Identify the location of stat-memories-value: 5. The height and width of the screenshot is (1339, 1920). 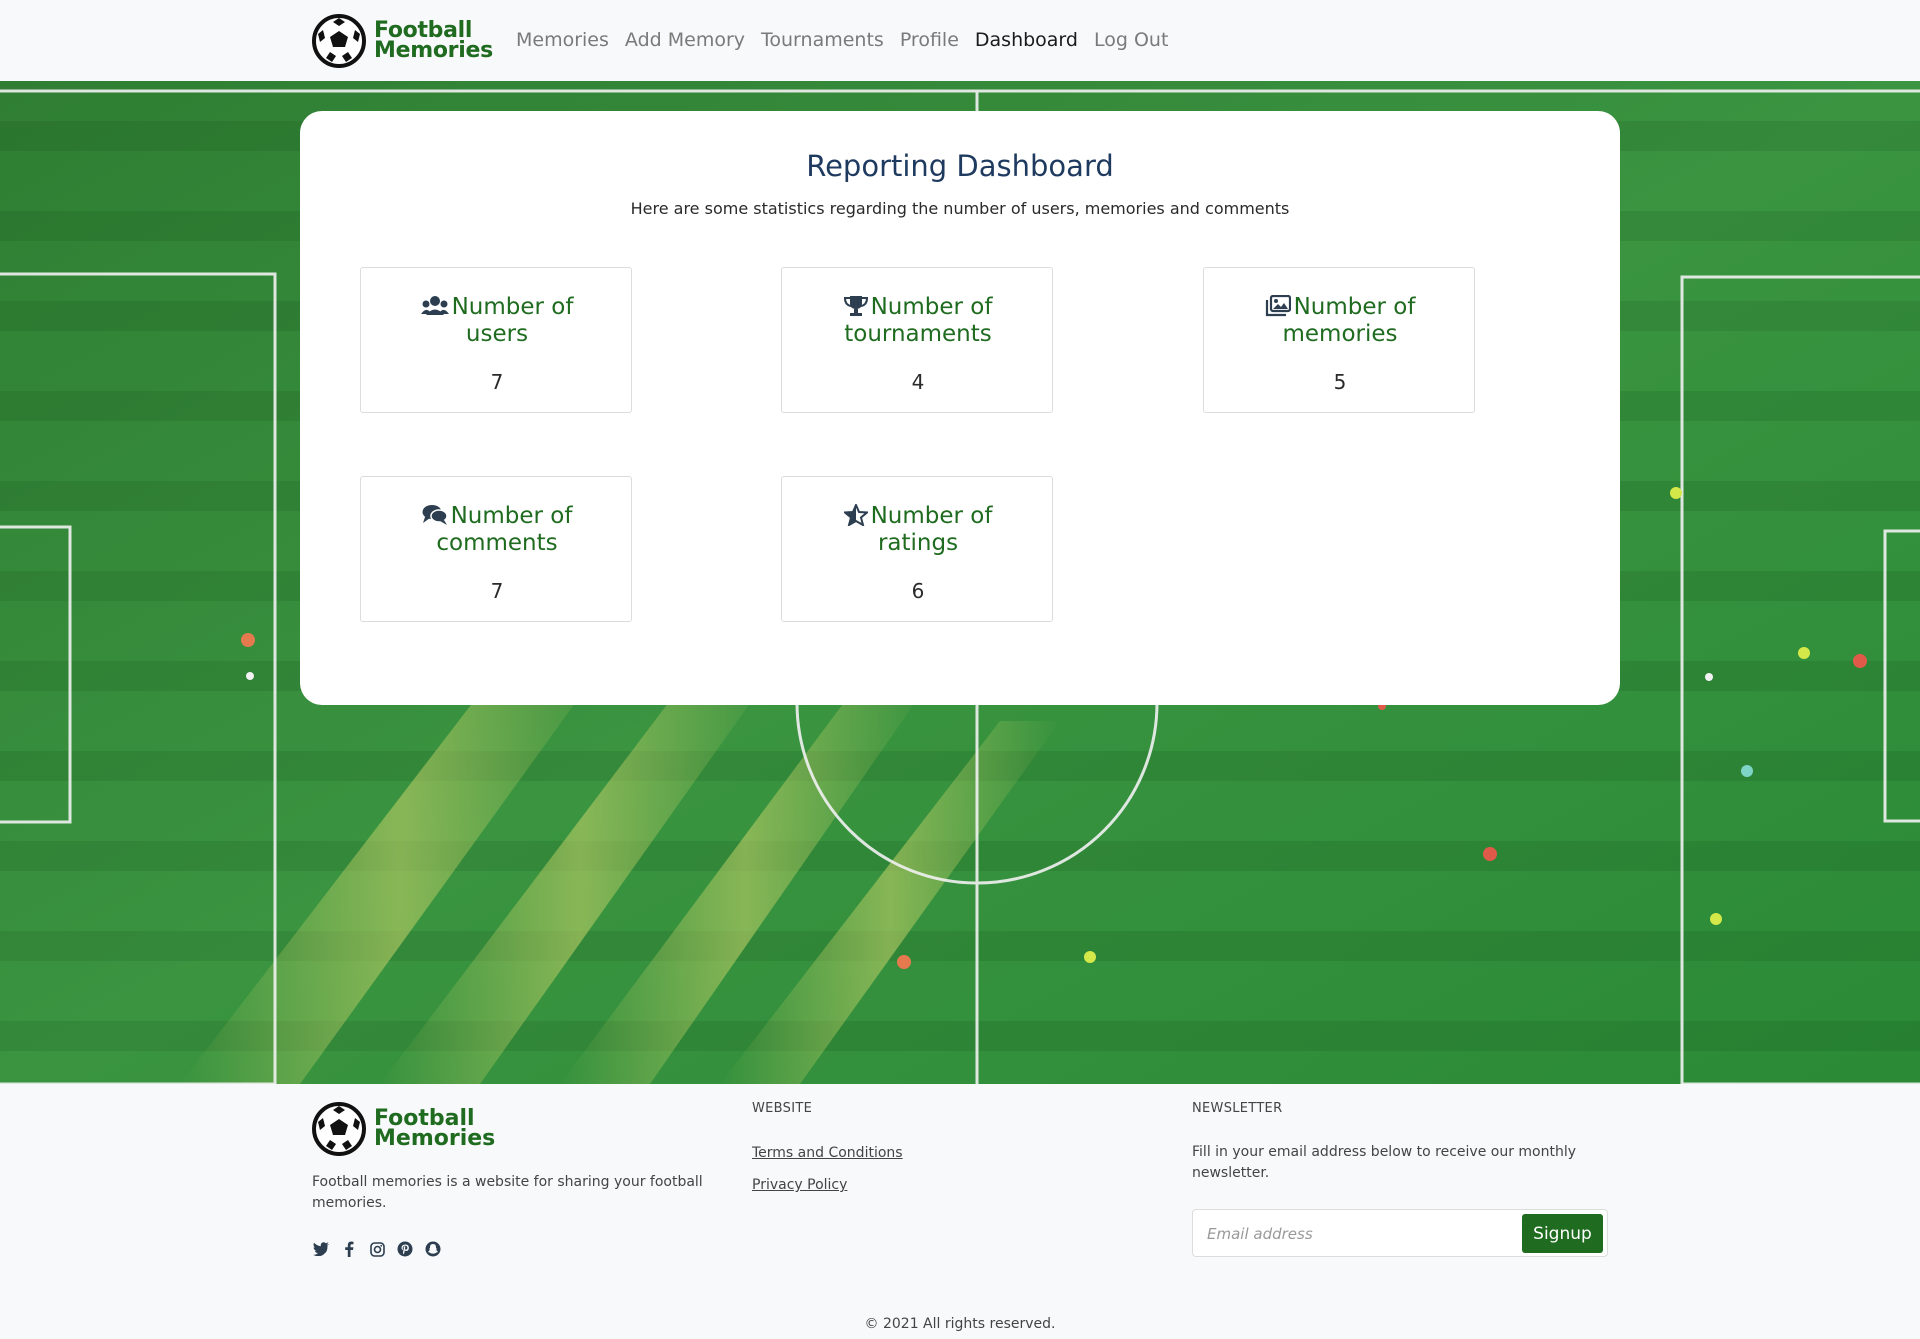
(1340, 382).